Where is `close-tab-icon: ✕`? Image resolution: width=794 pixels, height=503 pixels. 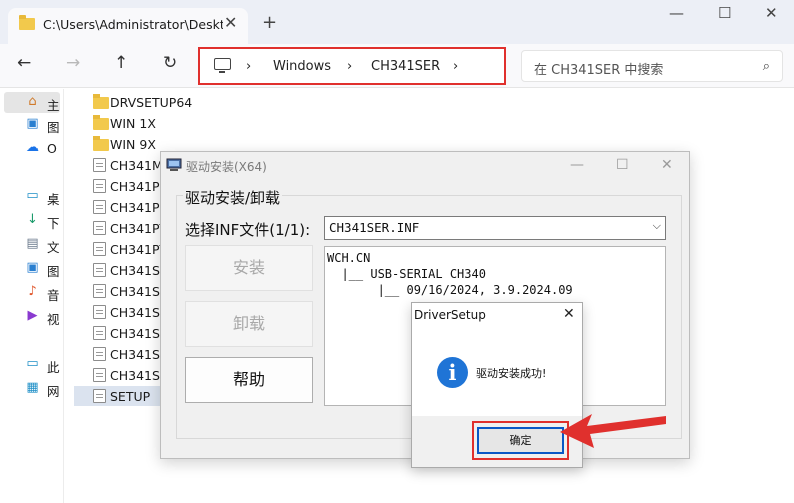
close-tab-icon: ✕ is located at coordinates (230, 22).